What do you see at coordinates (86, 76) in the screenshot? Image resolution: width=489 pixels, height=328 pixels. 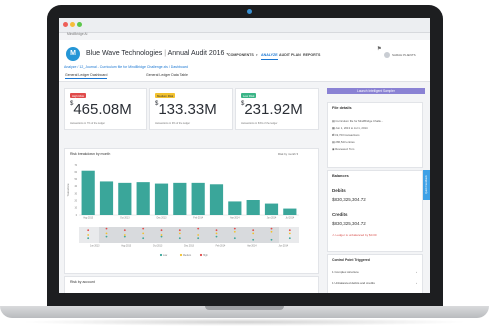 I see `tab-general-ledger-dashboard: General Ledger Dashboard` at bounding box center [86, 76].